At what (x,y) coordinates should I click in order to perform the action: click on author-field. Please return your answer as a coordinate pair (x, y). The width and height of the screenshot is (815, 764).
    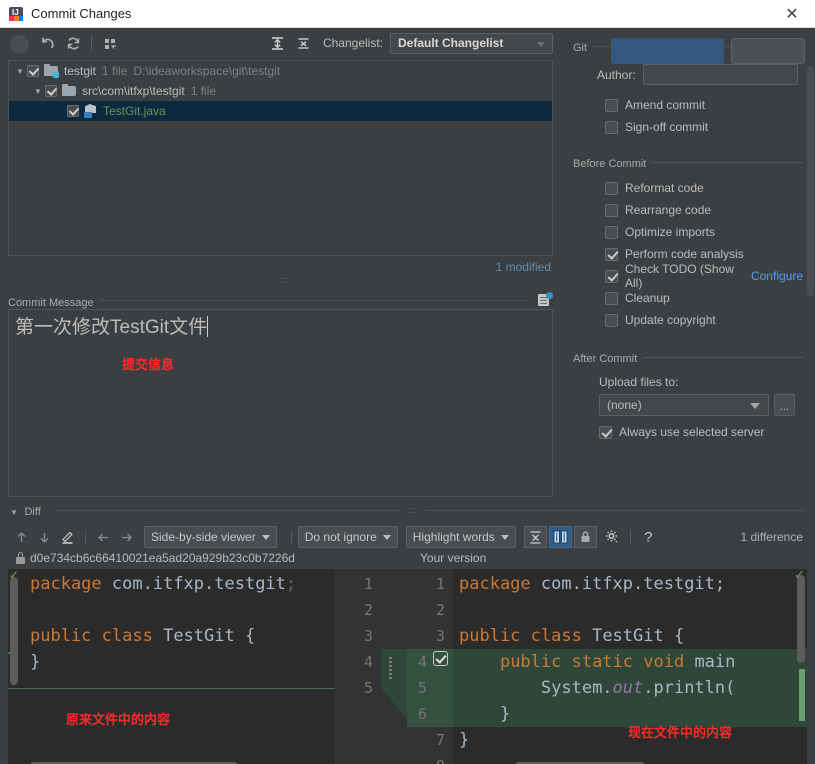
    Looking at the image, I should click on (720, 74).